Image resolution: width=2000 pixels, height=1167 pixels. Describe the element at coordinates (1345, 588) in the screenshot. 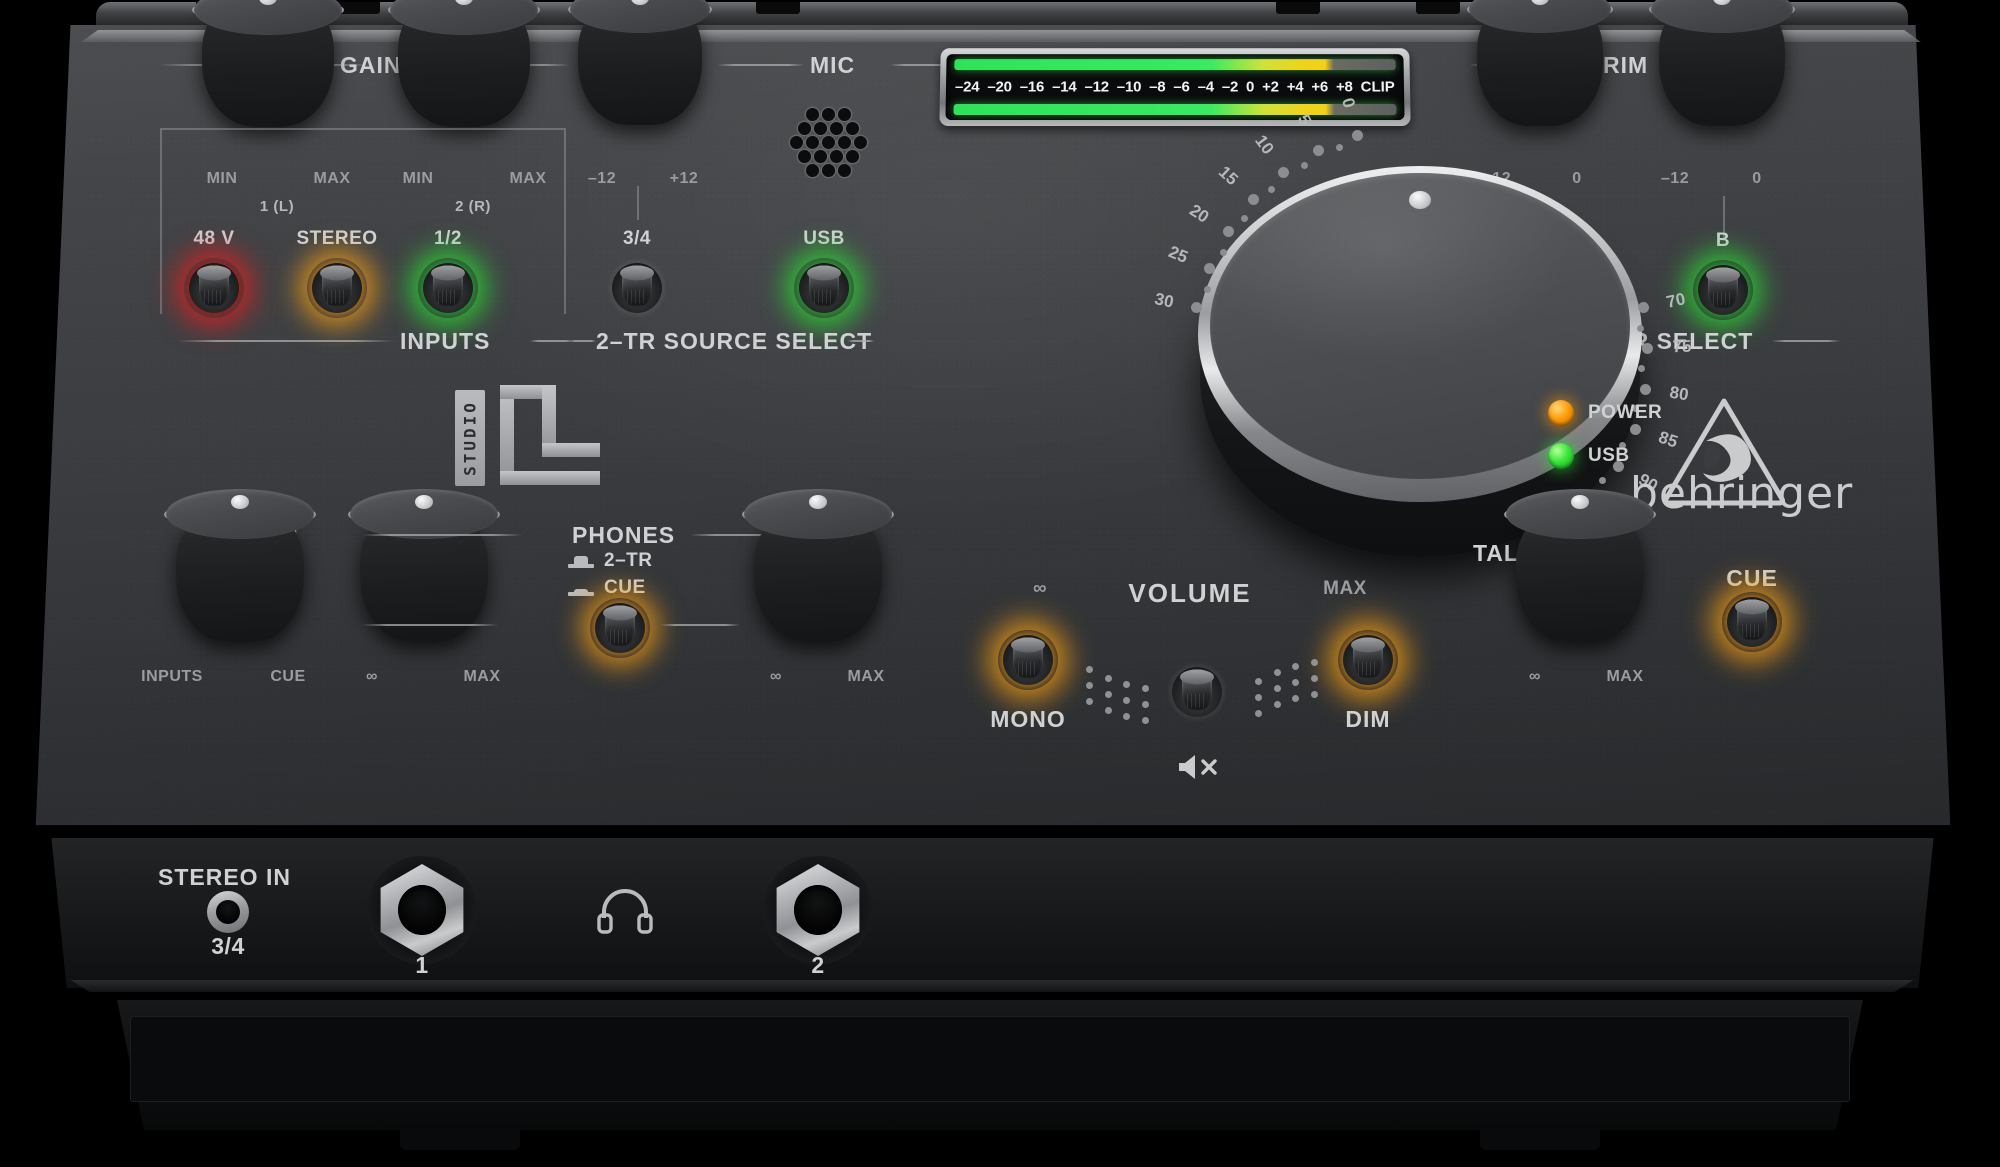

I see `volume-max-label: MAX` at that location.